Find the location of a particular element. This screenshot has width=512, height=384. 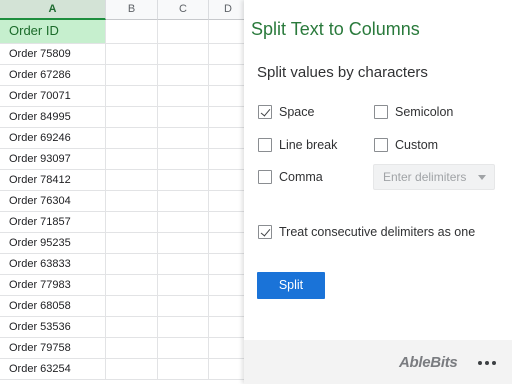

semicolon-check-box is located at coordinates (381, 112).